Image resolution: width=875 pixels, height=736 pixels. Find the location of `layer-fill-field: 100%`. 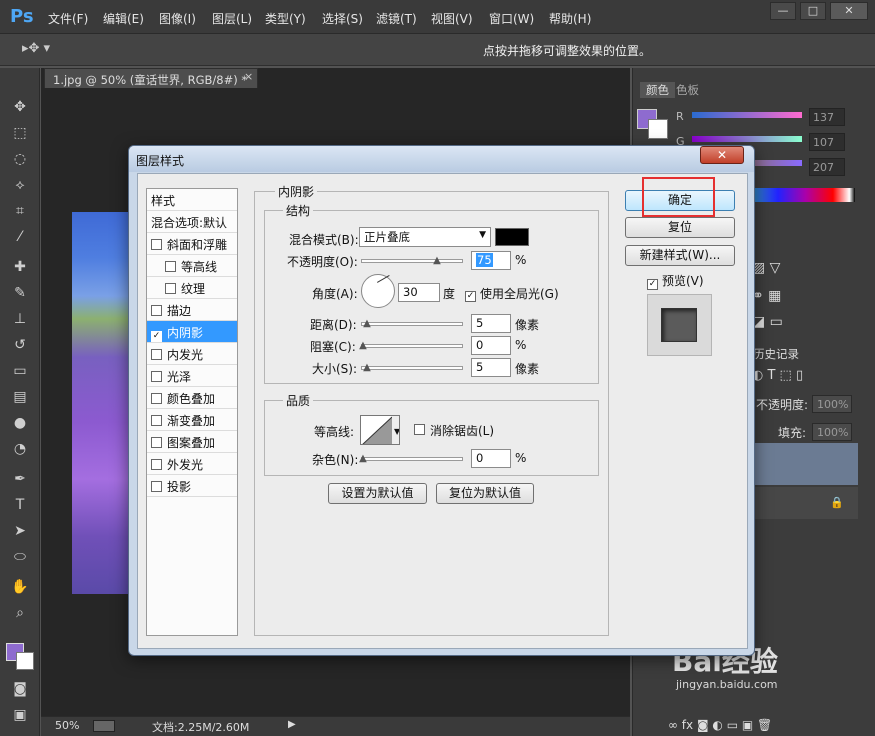

layer-fill-field: 100% is located at coordinates (832, 432).